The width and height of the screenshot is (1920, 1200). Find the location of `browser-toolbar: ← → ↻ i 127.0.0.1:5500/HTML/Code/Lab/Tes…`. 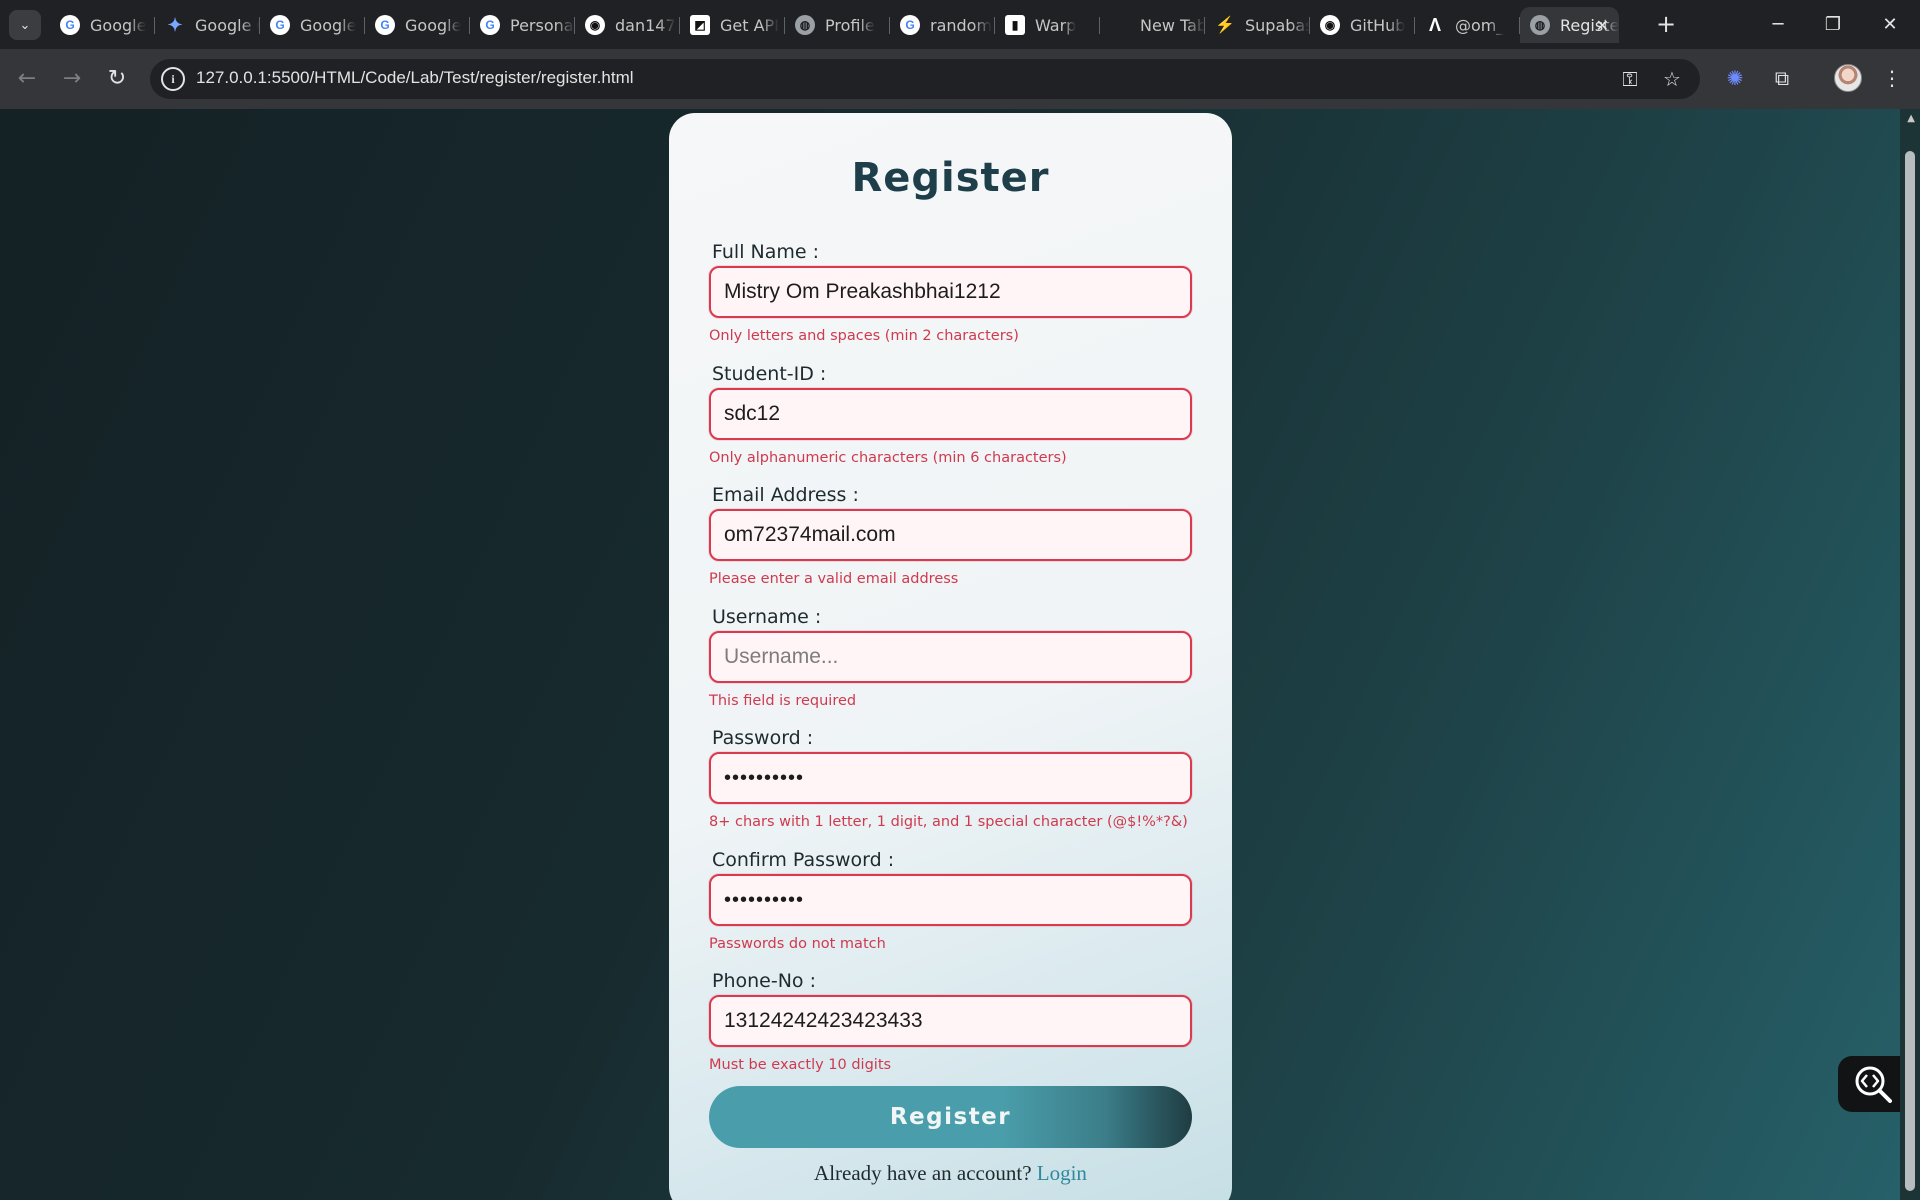

browser-toolbar: ← → ↻ i 127.0.0.1:5500/HTML/Code/Lab/Tes… is located at coordinates (960, 79).